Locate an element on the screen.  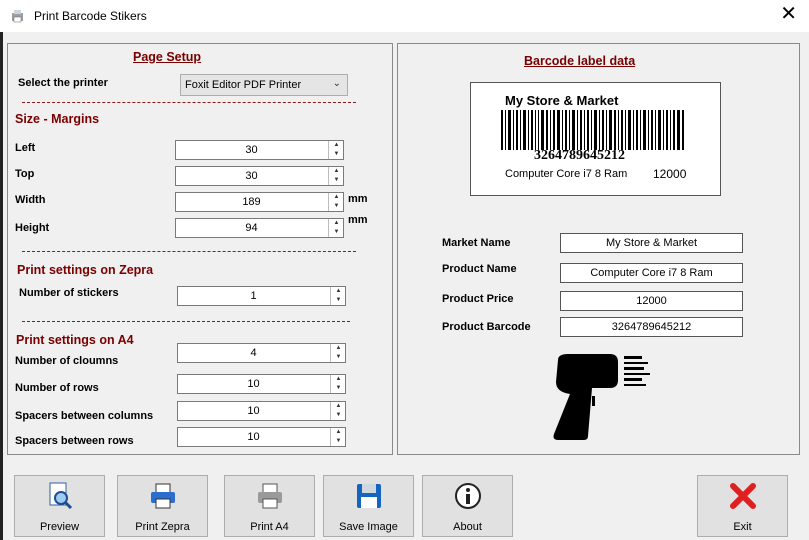
product-name-label: Product Name is located at coordinates (479, 269).